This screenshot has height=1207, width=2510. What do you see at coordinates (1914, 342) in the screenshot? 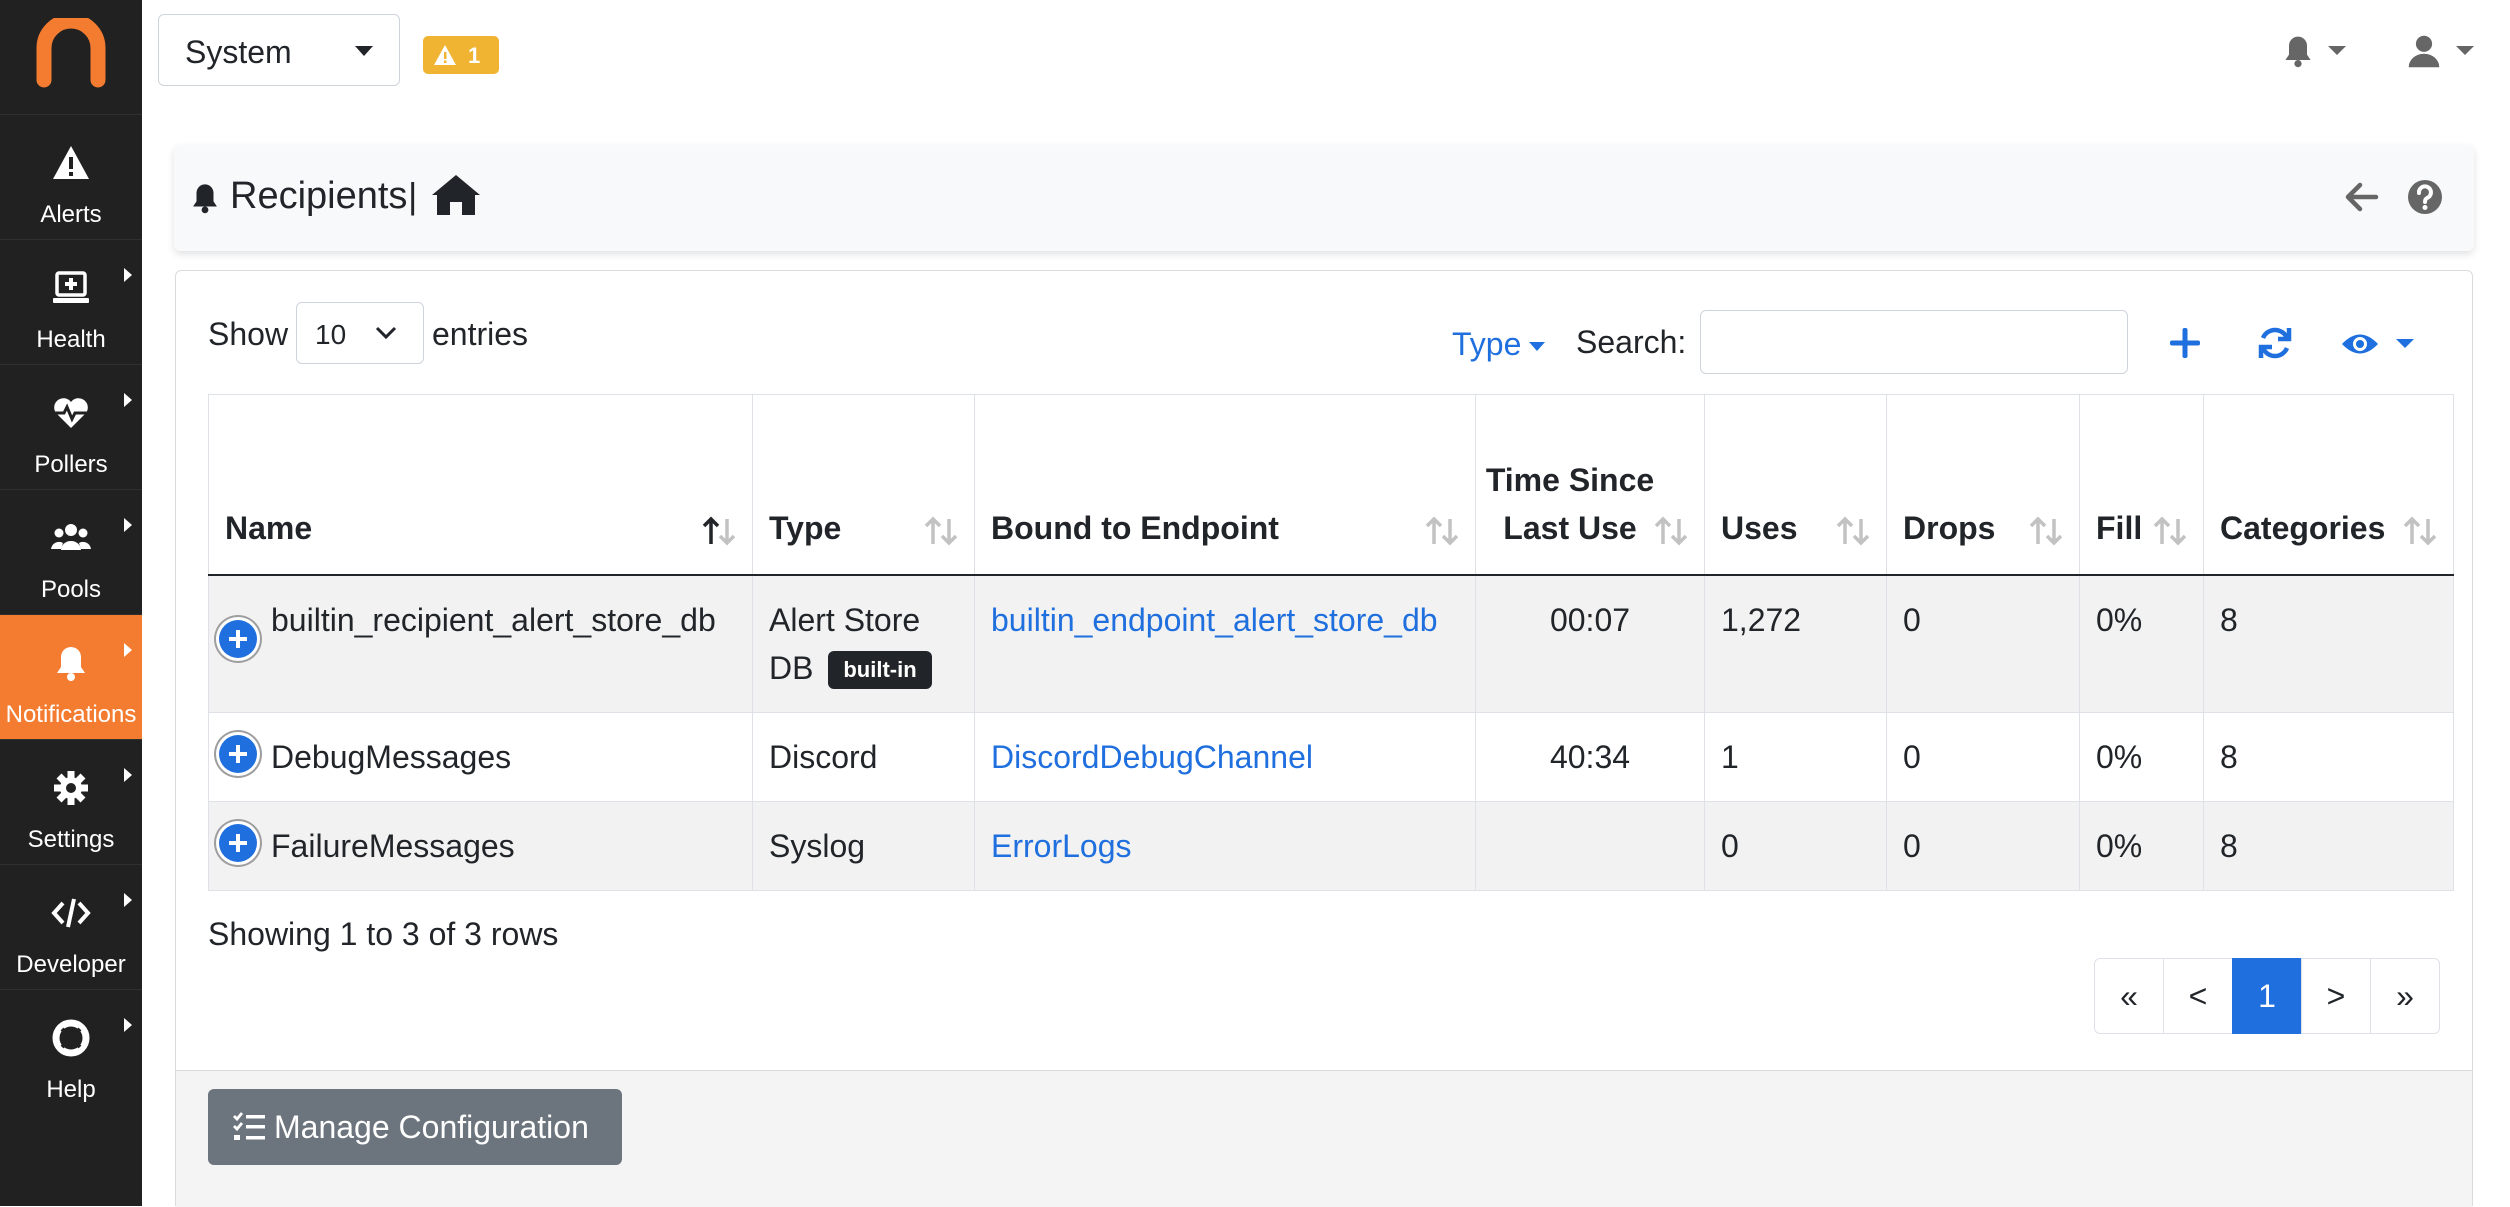
I see `search-input` at bounding box center [1914, 342].